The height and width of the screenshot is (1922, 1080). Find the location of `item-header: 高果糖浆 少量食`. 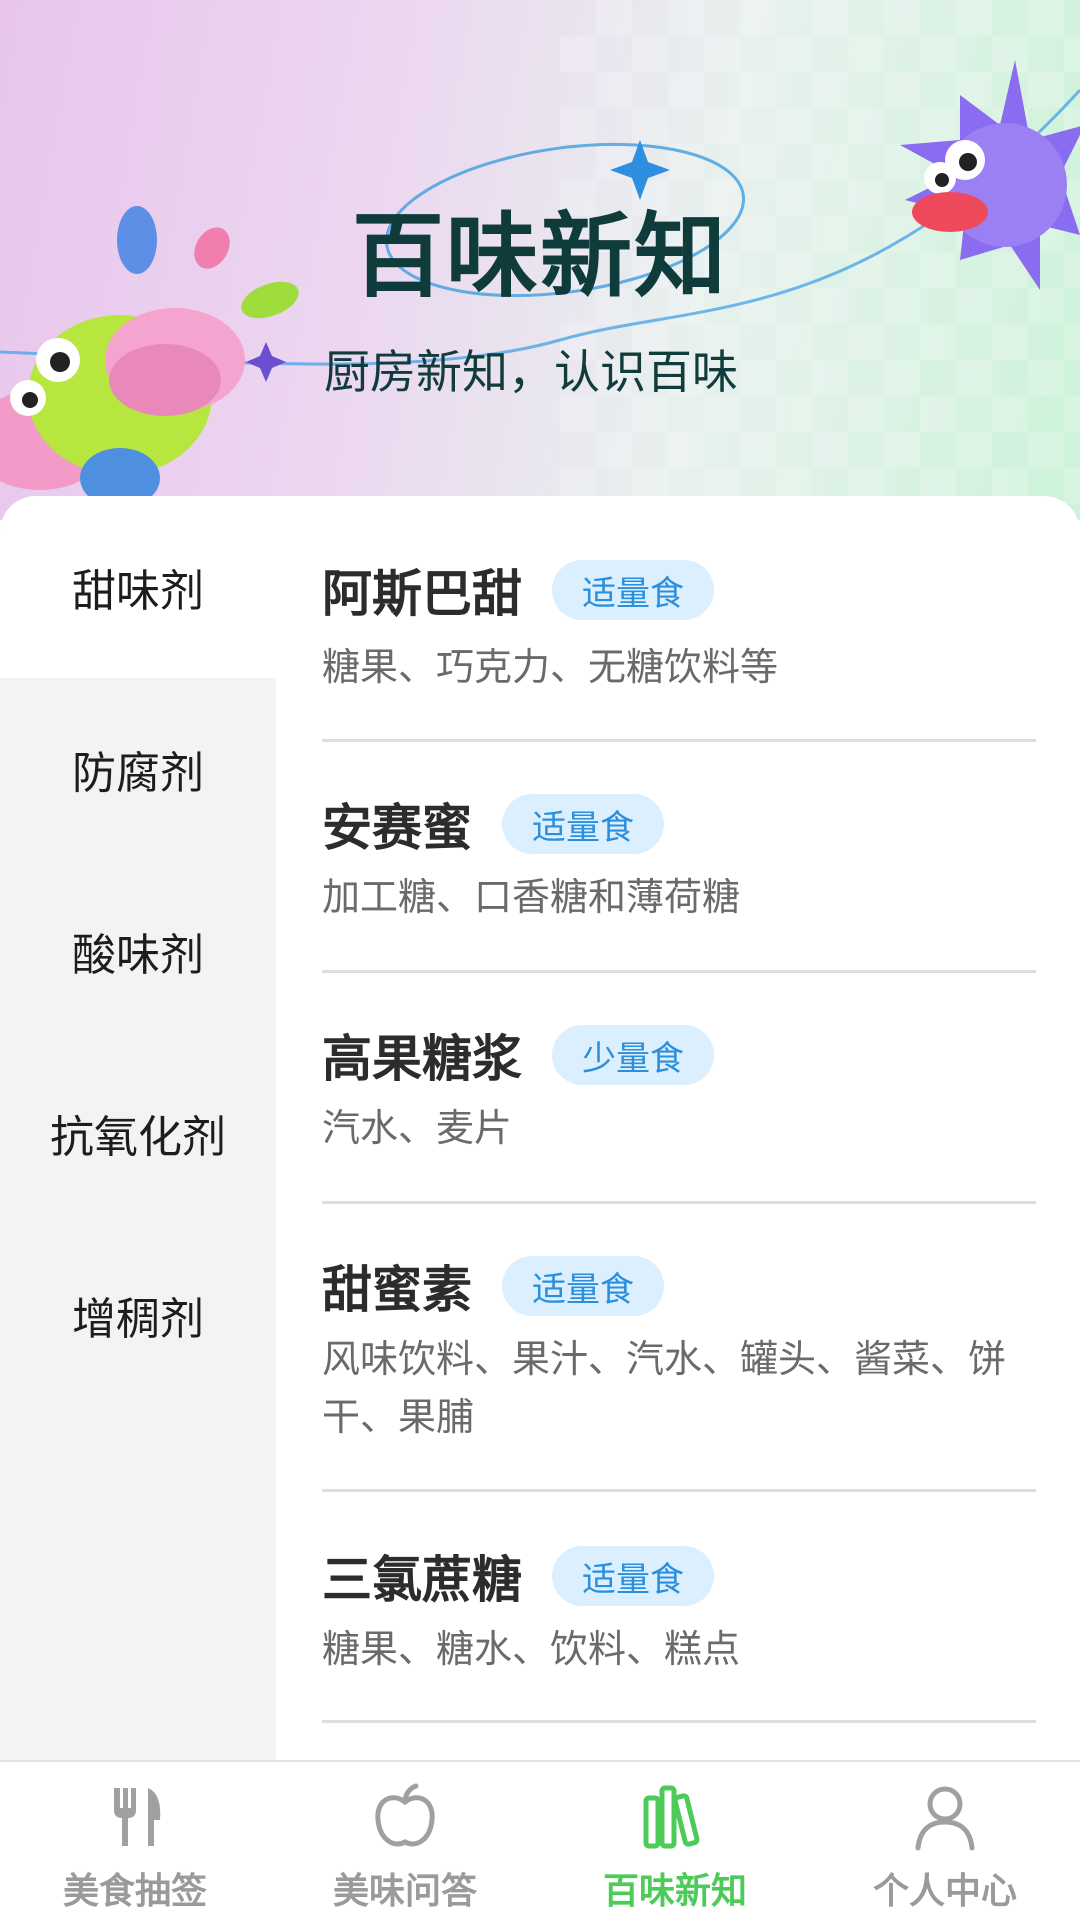

item-header: 高果糖浆 少量食 is located at coordinates (518, 1055).